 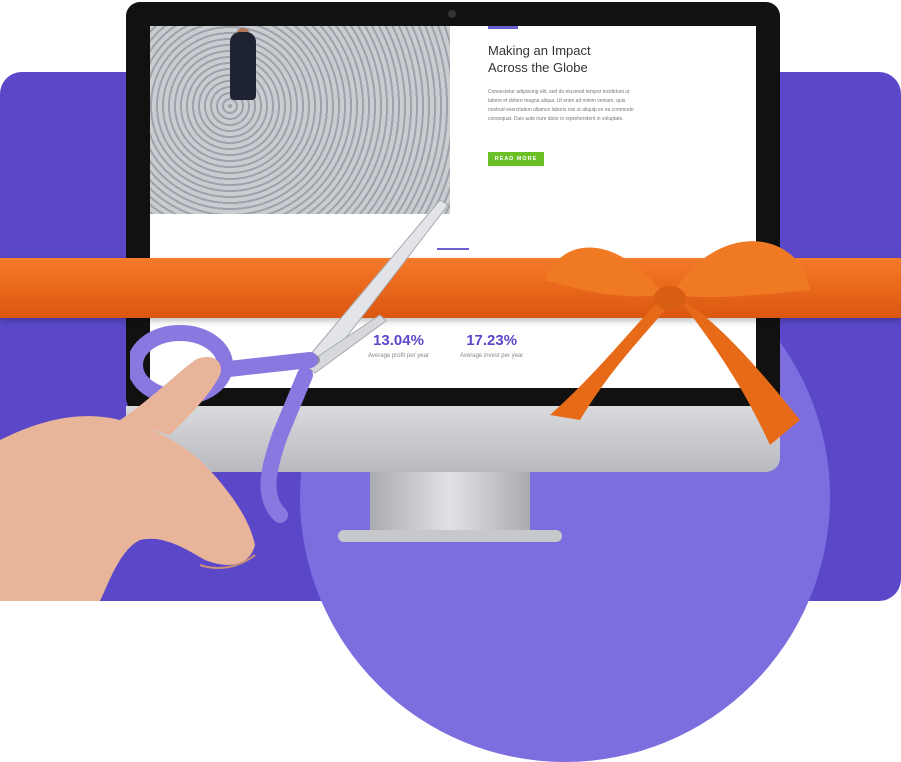 What do you see at coordinates (300, 120) in the screenshot?
I see `hero-photo` at bounding box center [300, 120].